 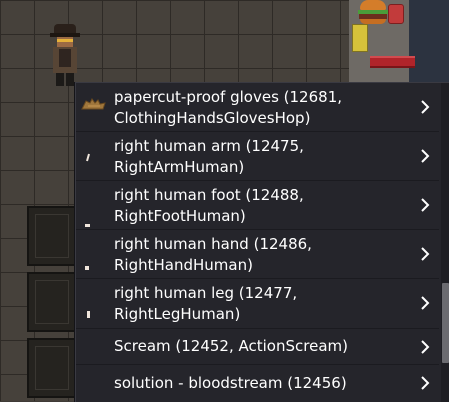 What do you see at coordinates (87, 266) in the screenshot?
I see `hand-icon` at bounding box center [87, 266].